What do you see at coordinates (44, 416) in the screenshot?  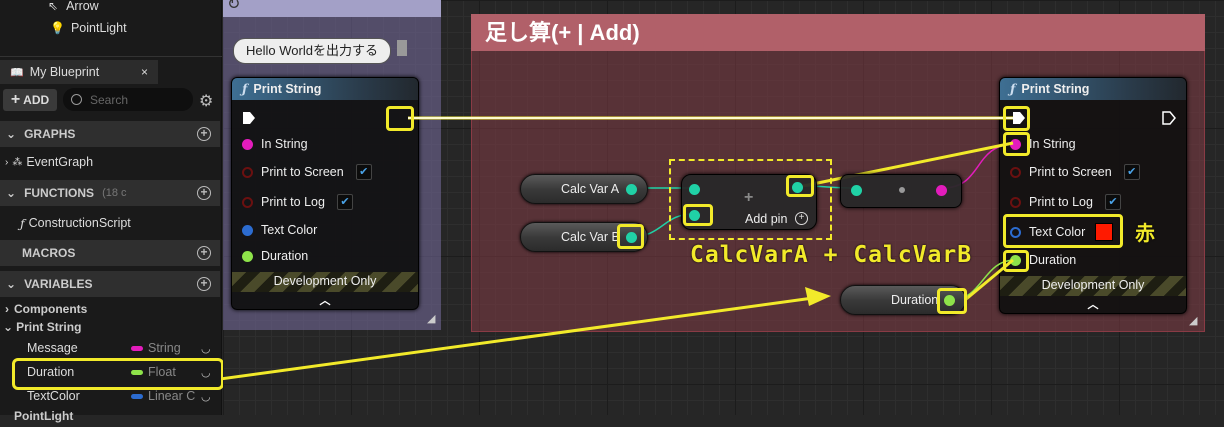 I see `category-label: PointLight` at bounding box center [44, 416].